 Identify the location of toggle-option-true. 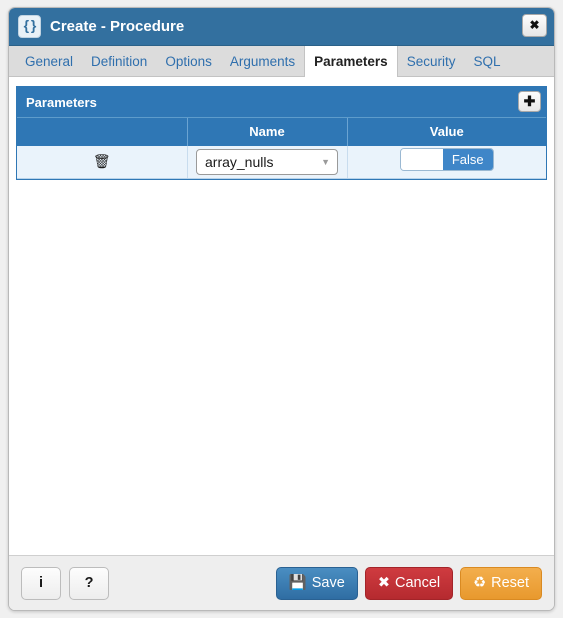
(421, 160).